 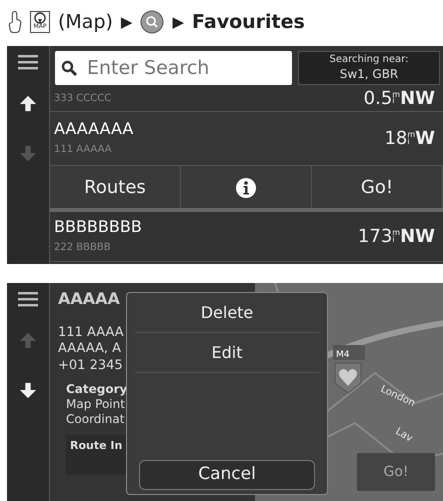 What do you see at coordinates (348, 378) in the screenshot?
I see `heart-marker-icon` at bounding box center [348, 378].